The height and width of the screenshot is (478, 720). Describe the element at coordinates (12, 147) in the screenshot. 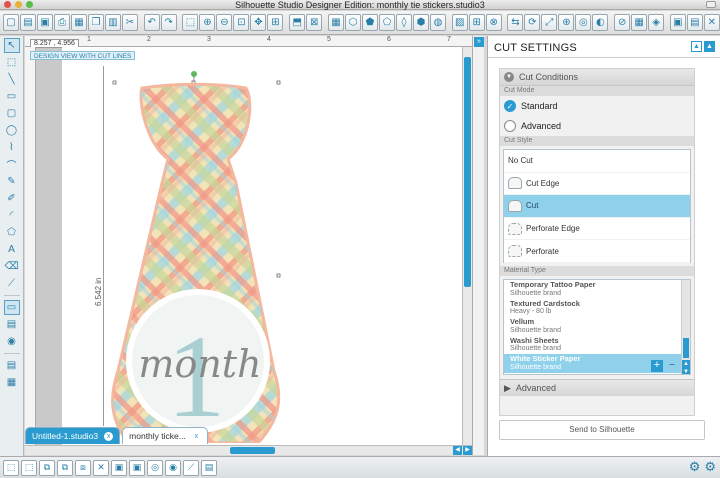

I see `polygon-tool-icon: ⌇` at that location.